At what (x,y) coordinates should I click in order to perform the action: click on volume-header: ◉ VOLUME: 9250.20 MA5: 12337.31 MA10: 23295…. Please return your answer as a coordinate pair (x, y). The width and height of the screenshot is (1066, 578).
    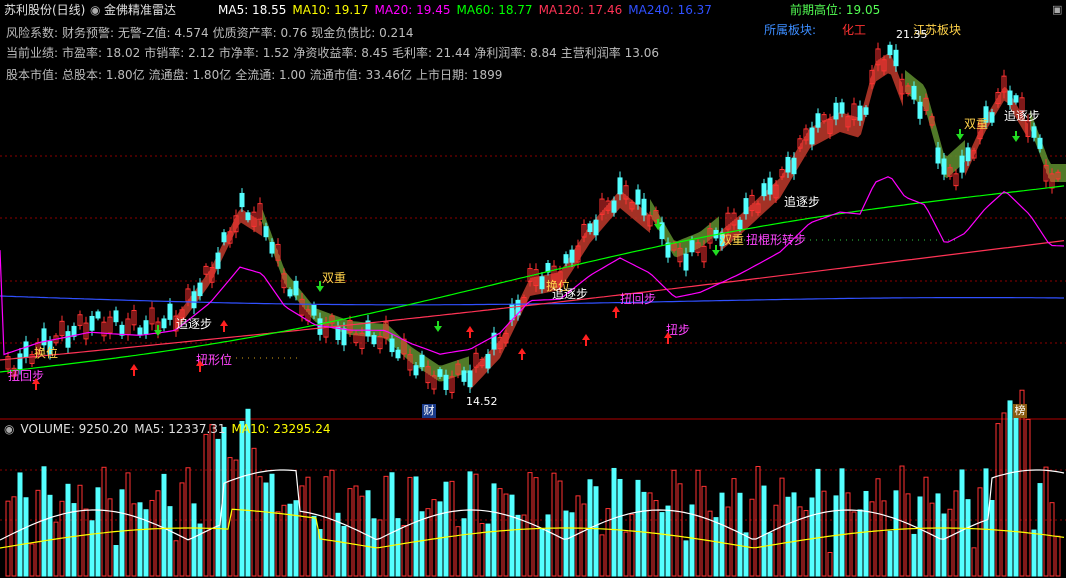
    Looking at the image, I should click on (167, 429).